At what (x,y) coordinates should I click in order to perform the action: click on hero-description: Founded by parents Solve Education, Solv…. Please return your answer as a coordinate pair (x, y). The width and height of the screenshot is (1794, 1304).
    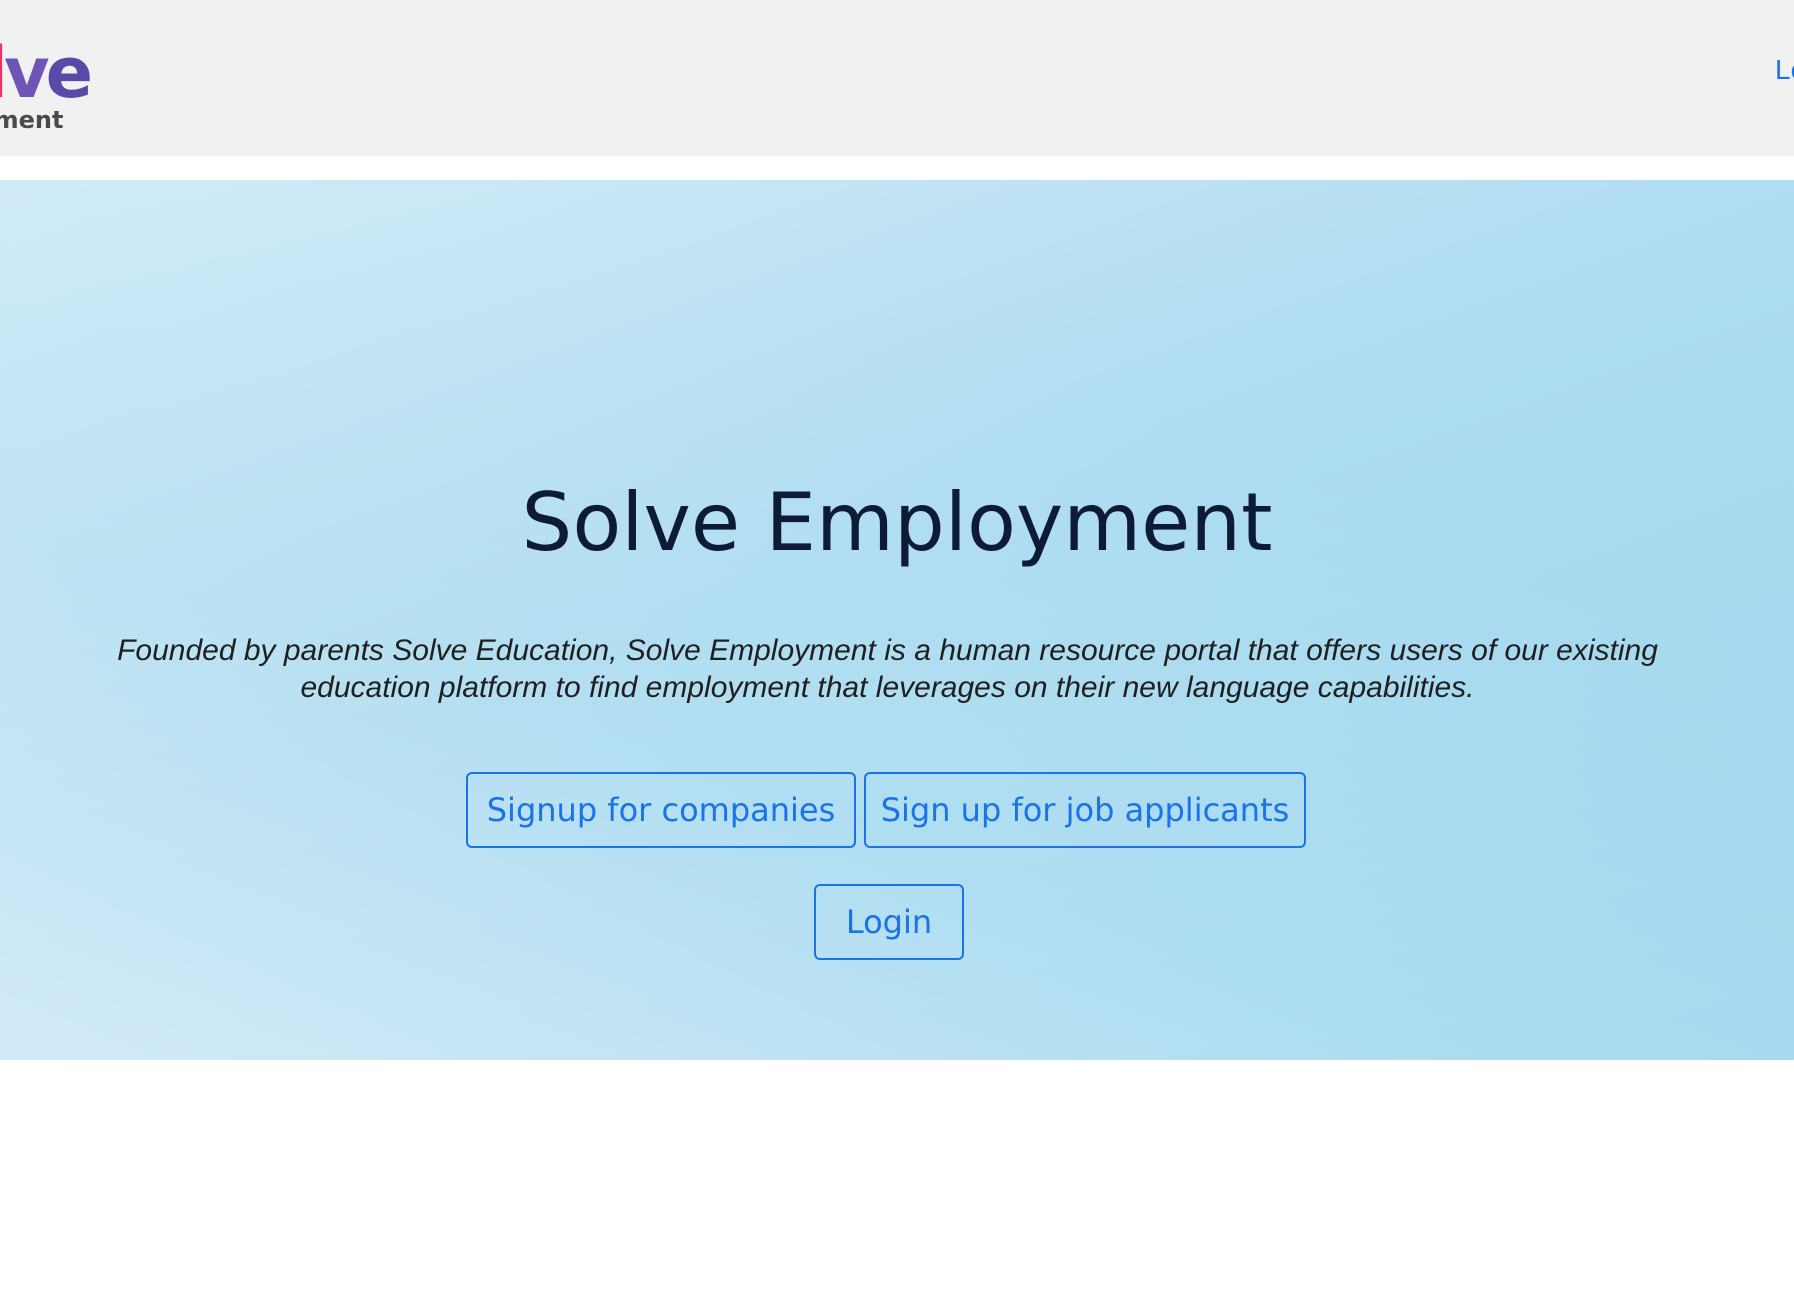
    Looking at the image, I should click on (887, 669).